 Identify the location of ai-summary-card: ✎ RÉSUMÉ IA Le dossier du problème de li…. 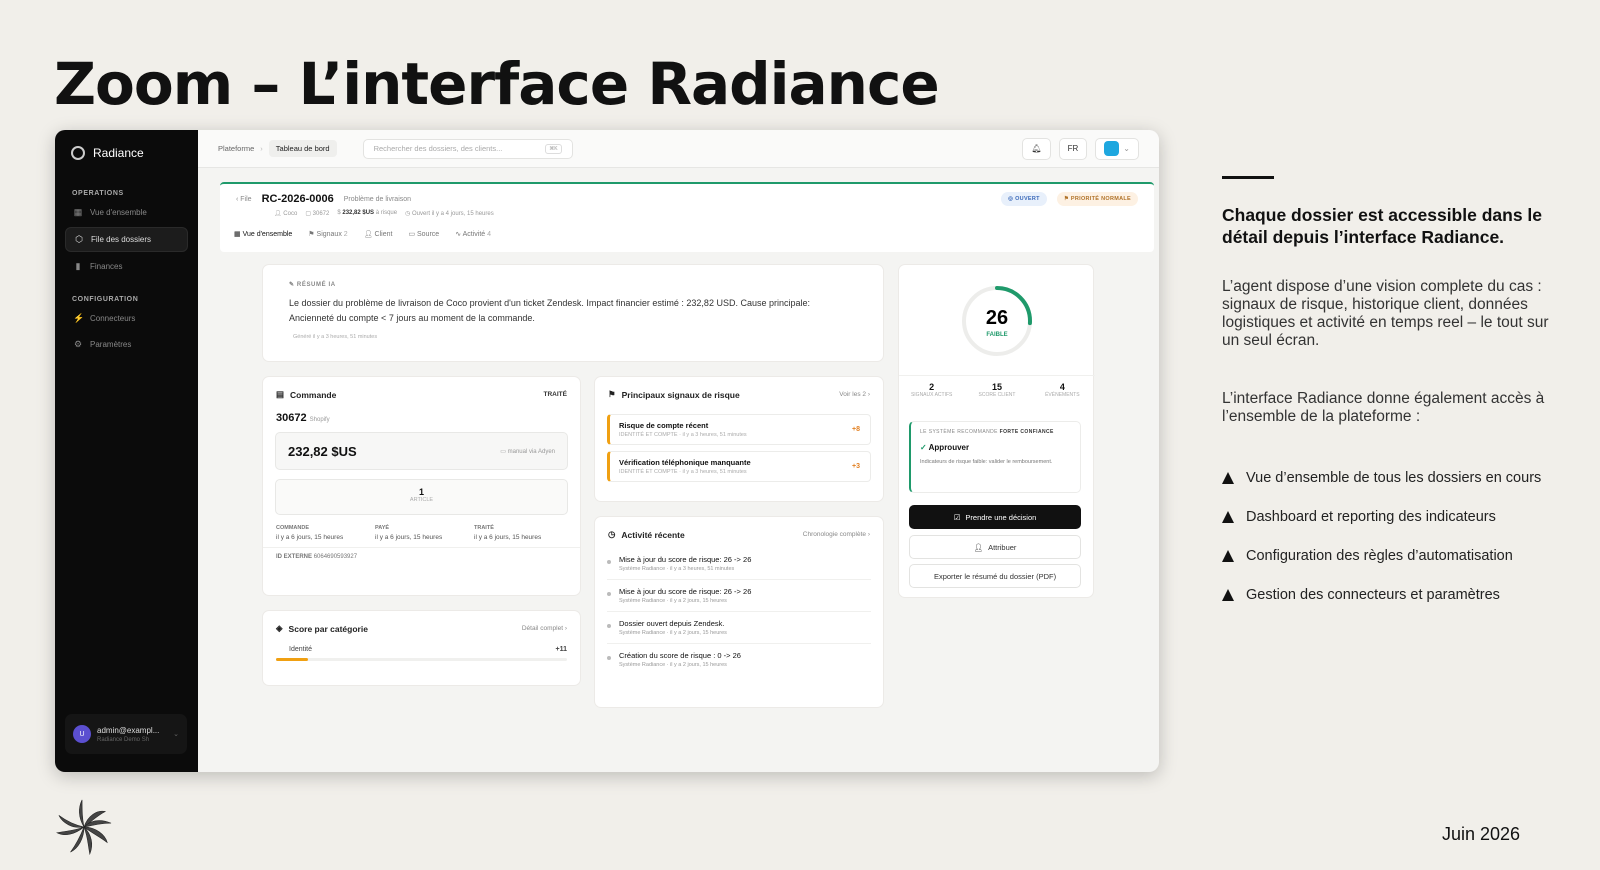
(573, 313).